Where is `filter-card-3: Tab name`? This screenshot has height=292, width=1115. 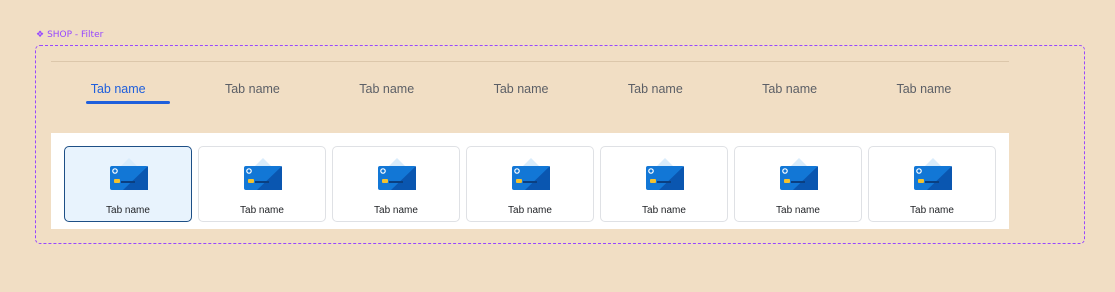 filter-card-3: Tab name is located at coordinates (396, 184).